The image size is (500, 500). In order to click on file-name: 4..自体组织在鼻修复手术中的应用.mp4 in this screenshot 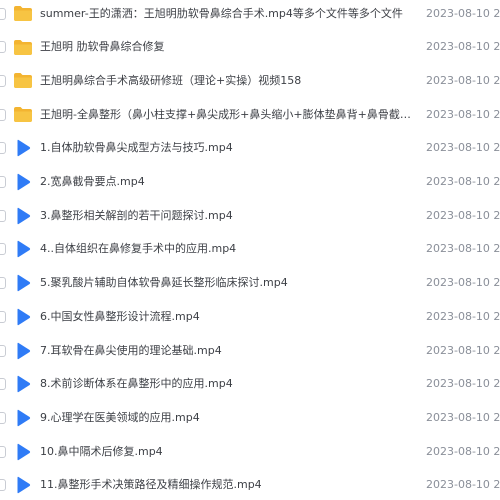, I will do `click(226, 249)`.